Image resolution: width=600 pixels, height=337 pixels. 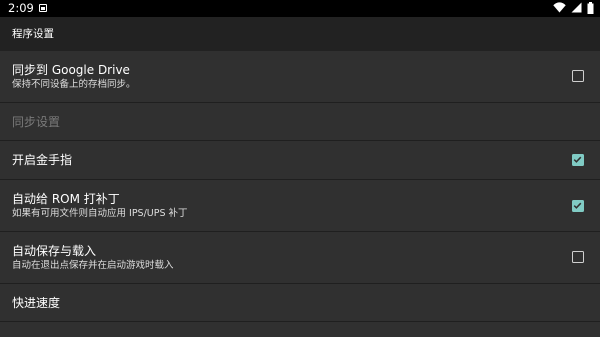 What do you see at coordinates (42, 160) in the screenshot?
I see `setting-title: 开启金手指` at bounding box center [42, 160].